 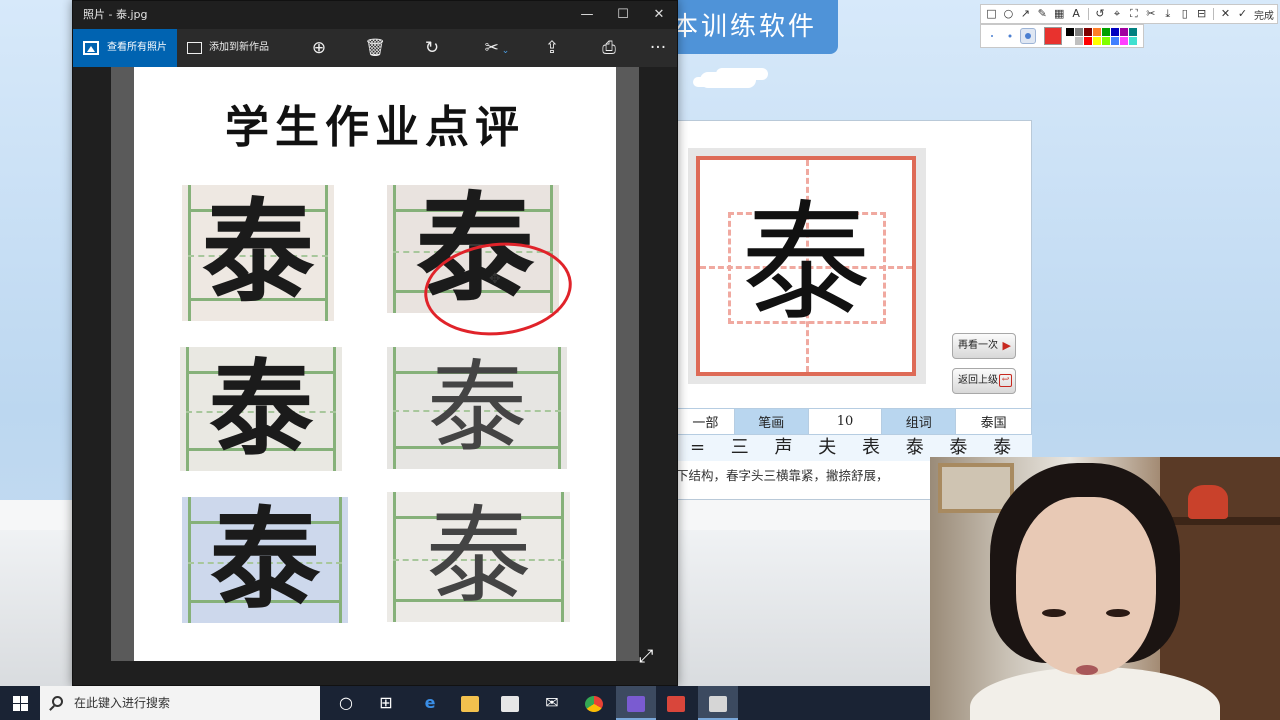 What do you see at coordinates (750, 27) in the screenshot?
I see `app-title: 本训练软件` at bounding box center [750, 27].